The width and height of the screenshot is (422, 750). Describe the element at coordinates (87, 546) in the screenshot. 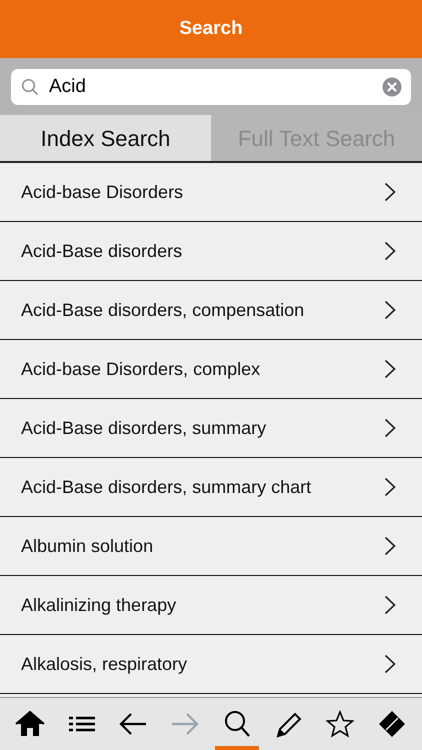

I see `result-label: Albumin solution` at that location.